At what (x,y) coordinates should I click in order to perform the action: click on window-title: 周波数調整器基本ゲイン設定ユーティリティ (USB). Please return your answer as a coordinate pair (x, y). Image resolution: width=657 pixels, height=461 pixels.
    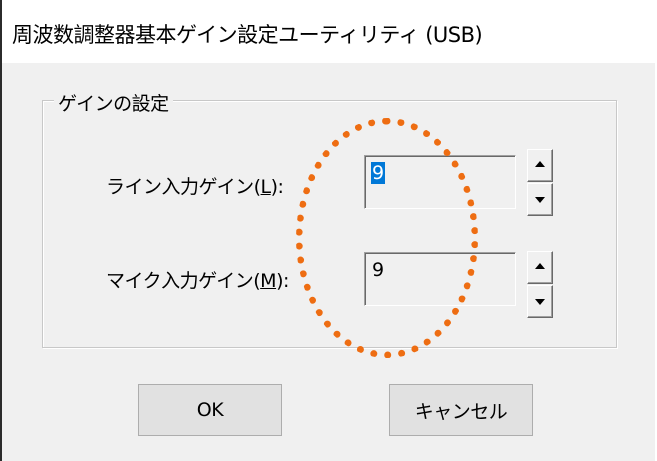
    Looking at the image, I should click on (247, 35).